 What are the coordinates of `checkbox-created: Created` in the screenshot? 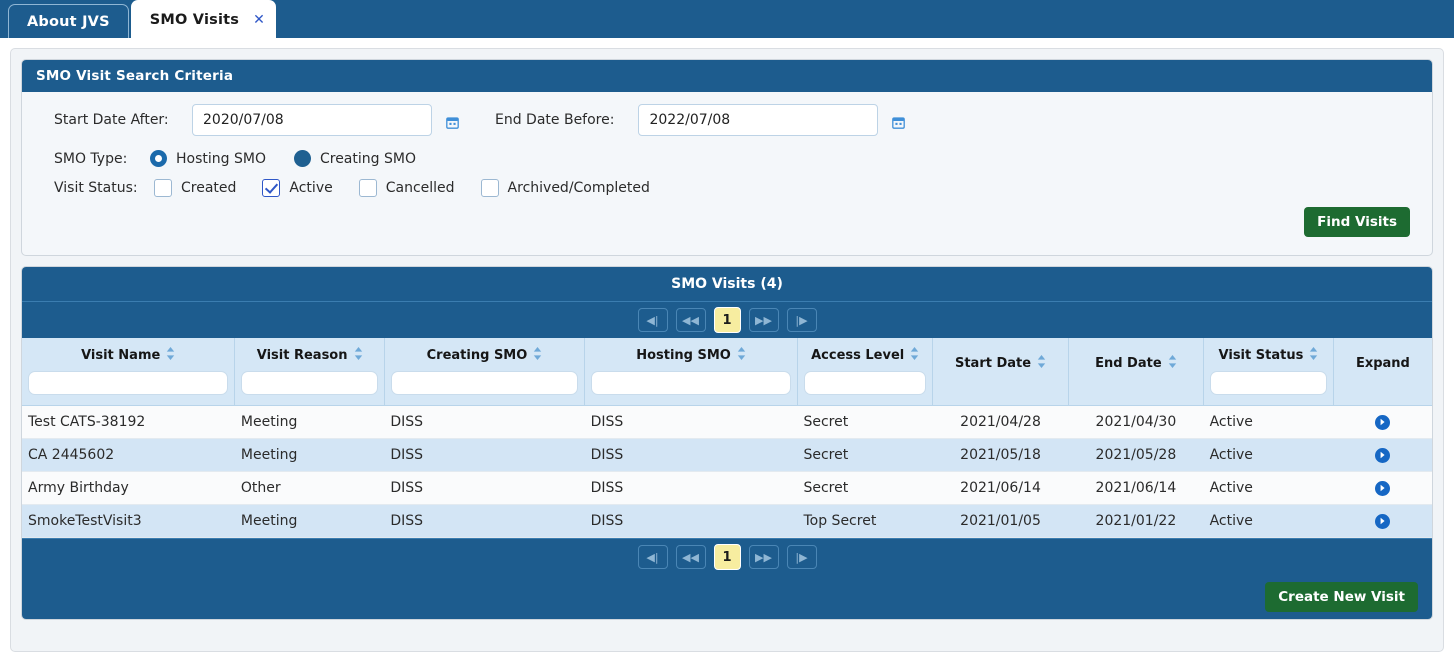 It's located at (195, 188).